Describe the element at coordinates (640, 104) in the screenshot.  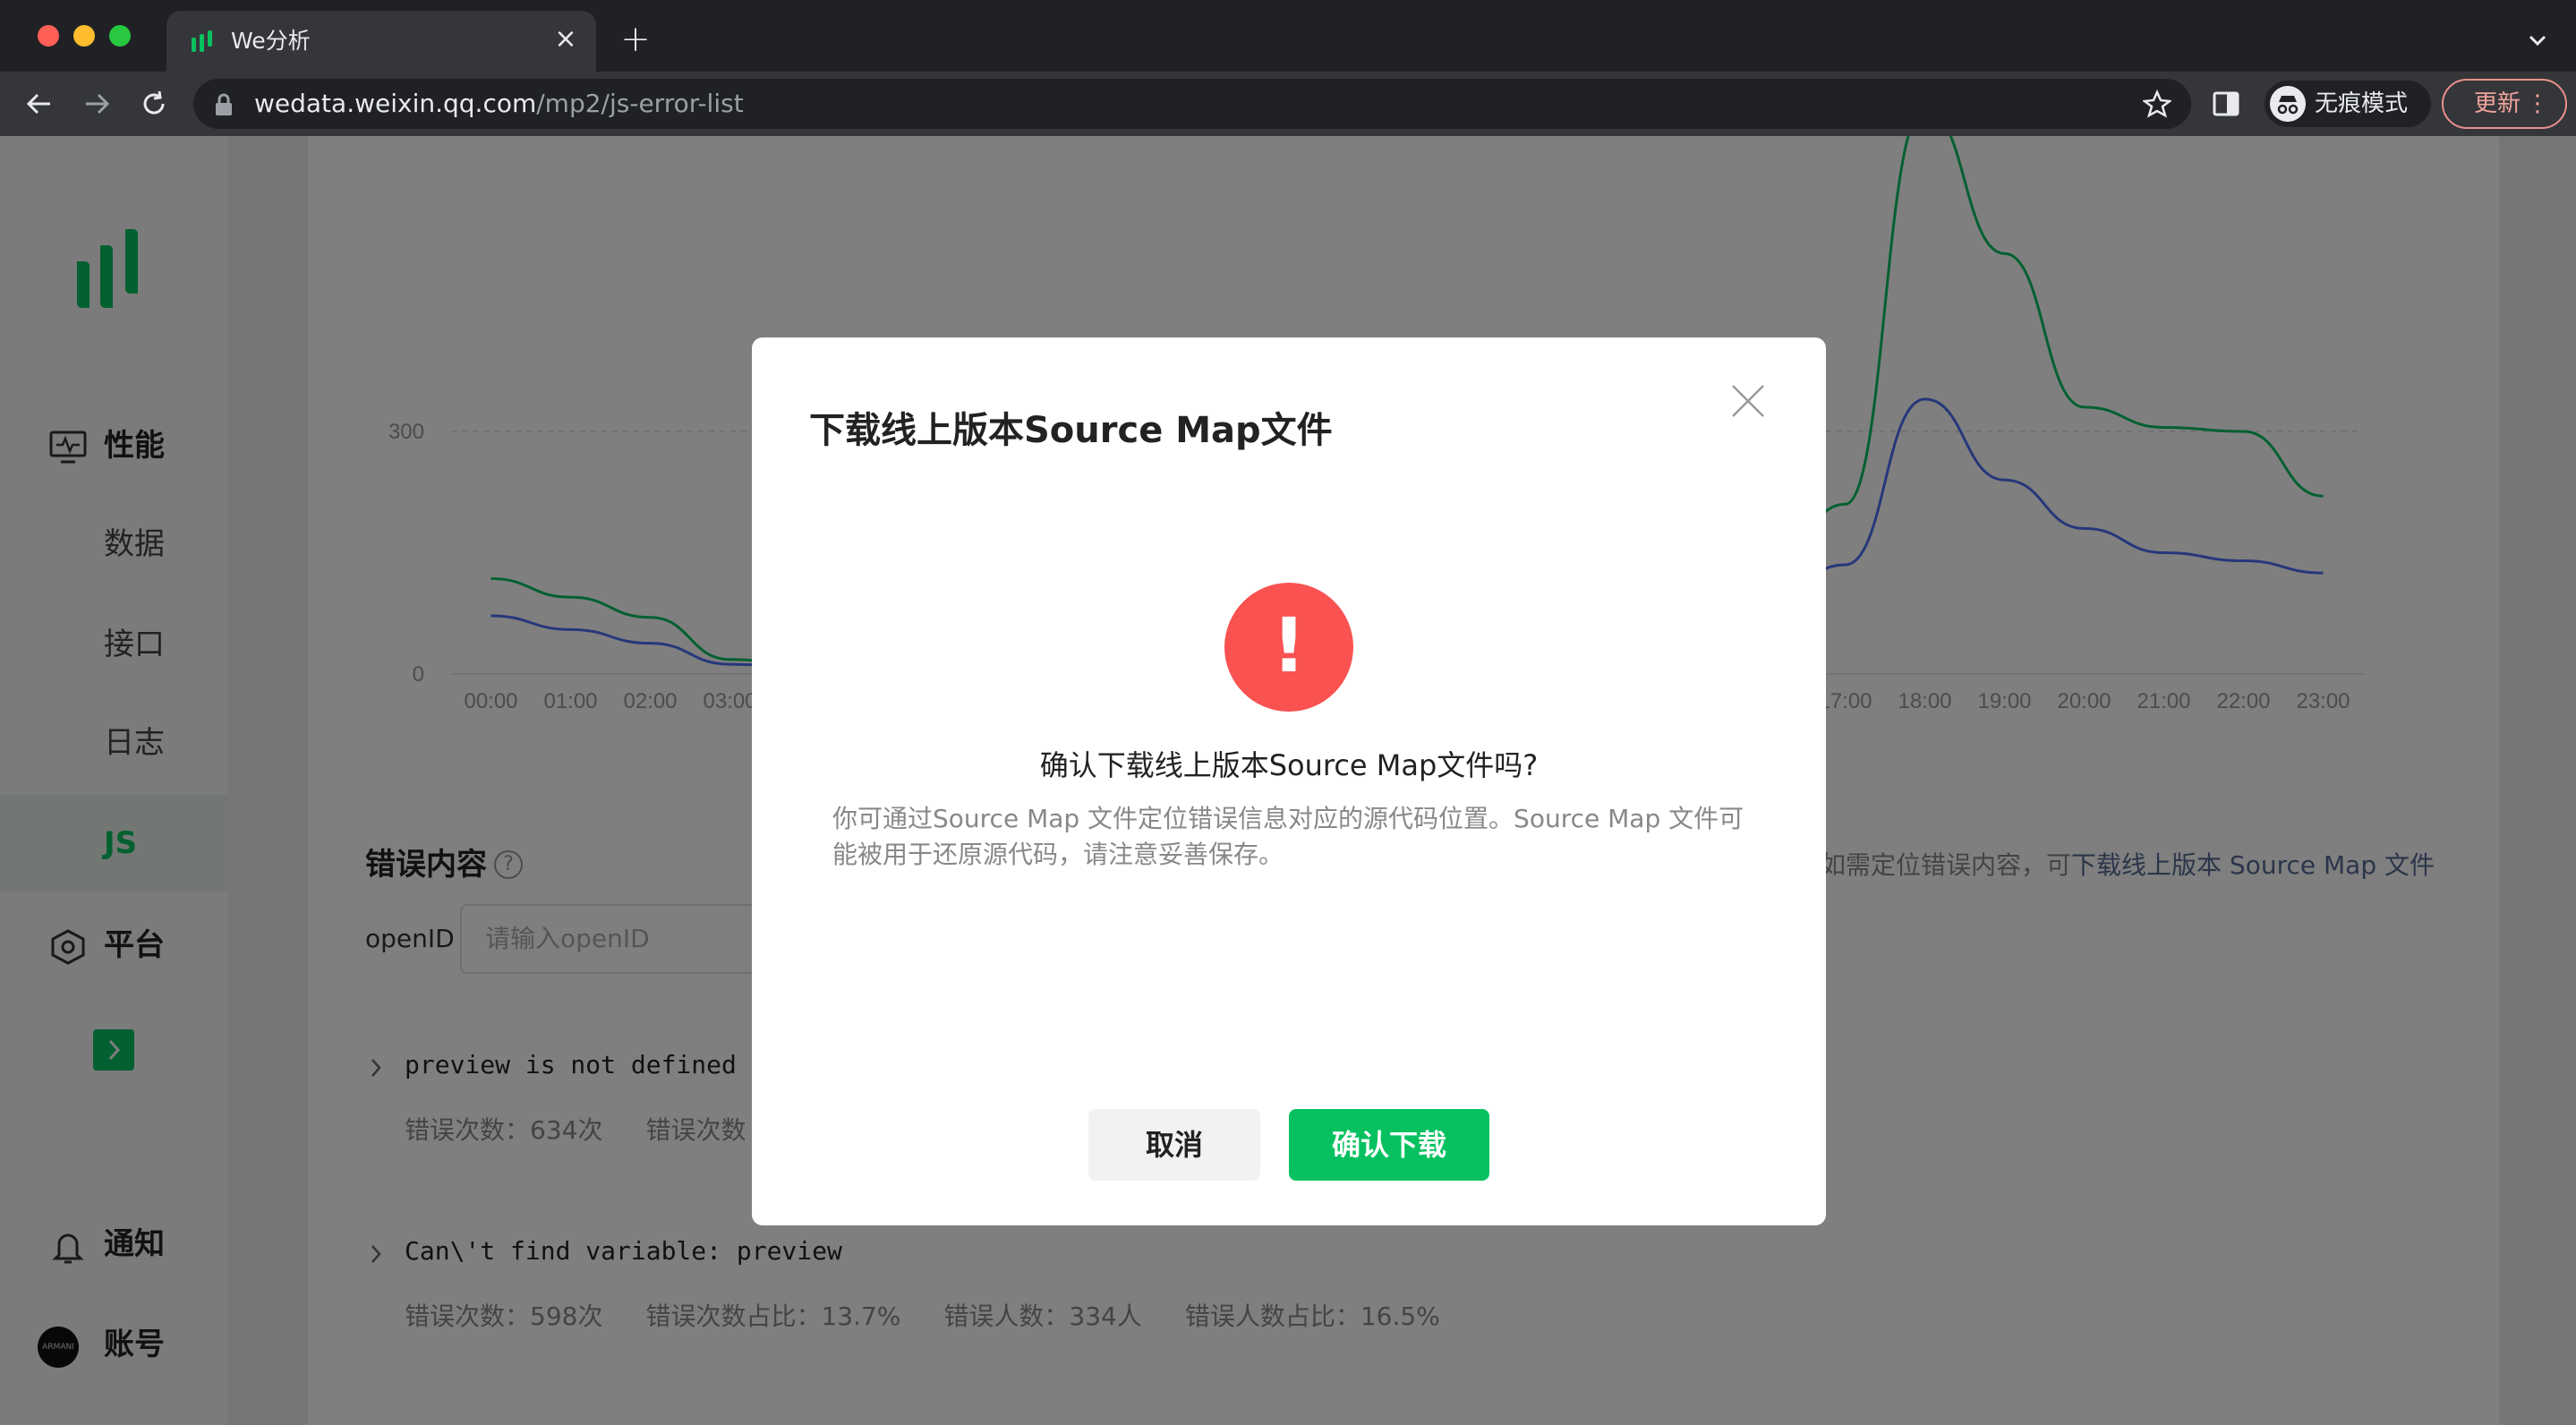
I see `url-path: /mp2/js-error-list` at that location.